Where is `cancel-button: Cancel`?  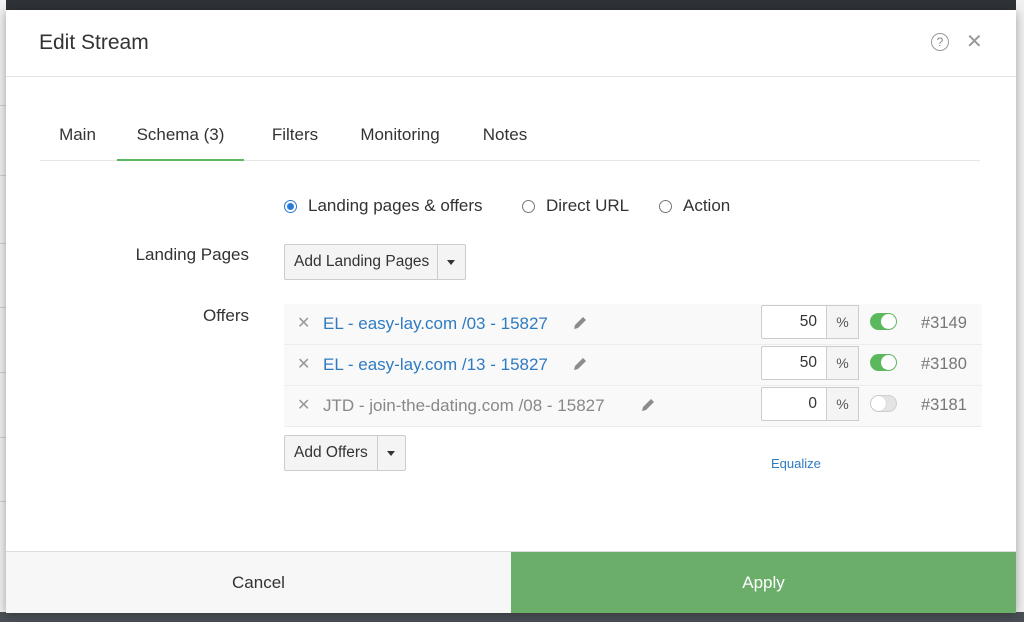
cancel-button: Cancel is located at coordinates (258, 582).